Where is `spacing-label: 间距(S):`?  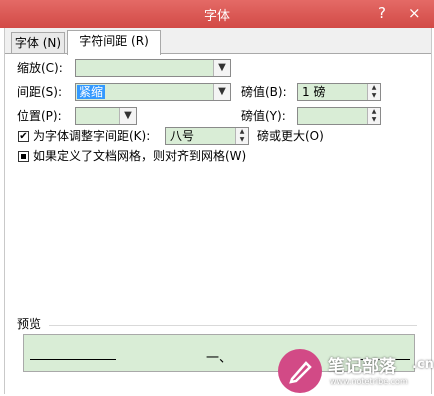 spacing-label: 间距(S): is located at coordinates (40, 92).